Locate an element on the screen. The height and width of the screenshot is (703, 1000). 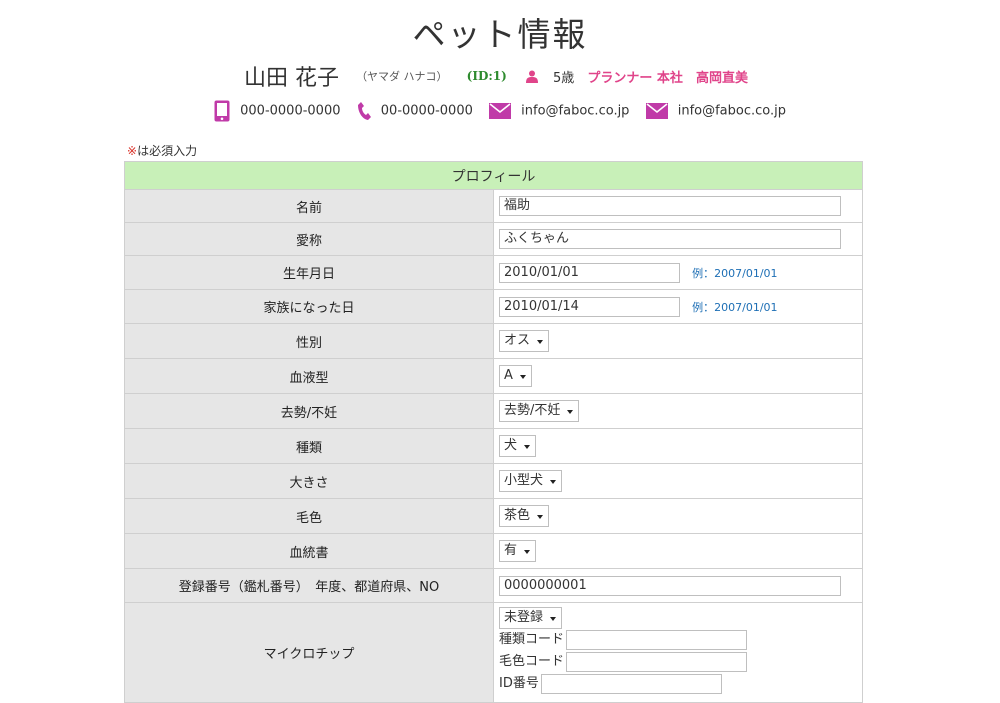
phone-number: 00-0000-0000 is located at coordinates (426, 111).